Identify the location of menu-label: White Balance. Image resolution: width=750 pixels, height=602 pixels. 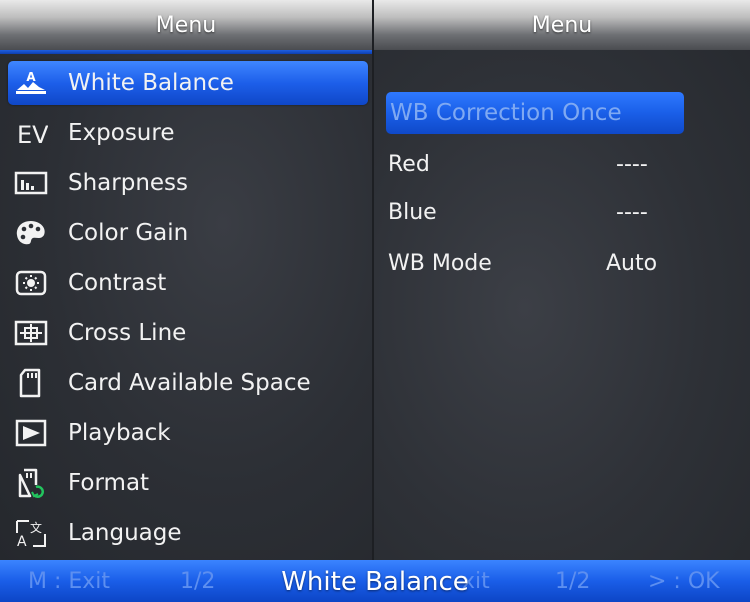
(151, 83).